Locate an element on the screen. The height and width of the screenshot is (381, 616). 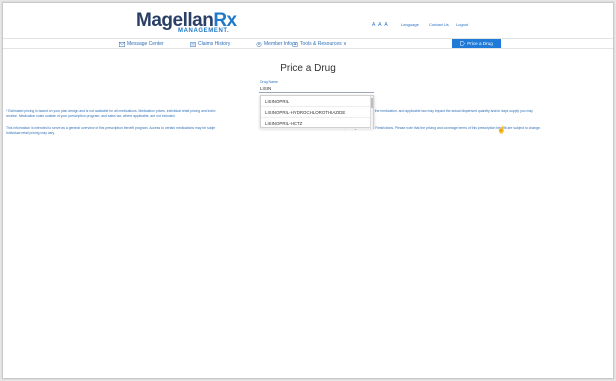
suggestion-item: LISINOPRIL-HYDROCHLOROTHIAZIDE is located at coordinates (317, 112).